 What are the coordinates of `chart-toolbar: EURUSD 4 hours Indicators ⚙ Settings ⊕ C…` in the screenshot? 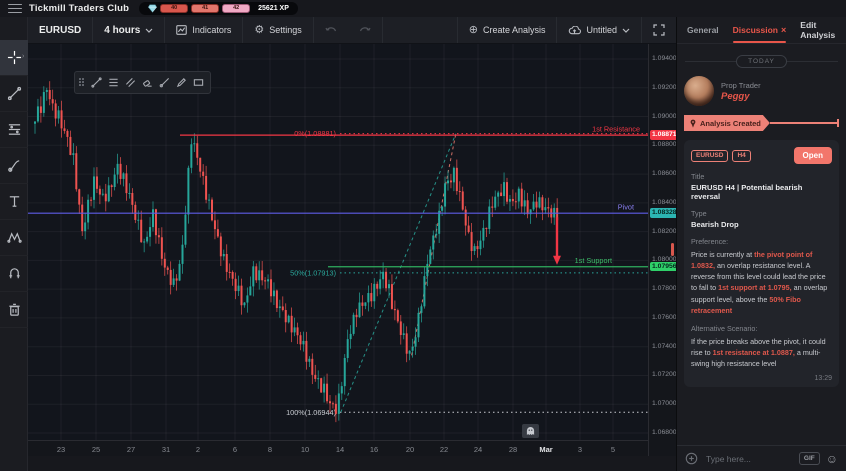 It's located at (352, 30).